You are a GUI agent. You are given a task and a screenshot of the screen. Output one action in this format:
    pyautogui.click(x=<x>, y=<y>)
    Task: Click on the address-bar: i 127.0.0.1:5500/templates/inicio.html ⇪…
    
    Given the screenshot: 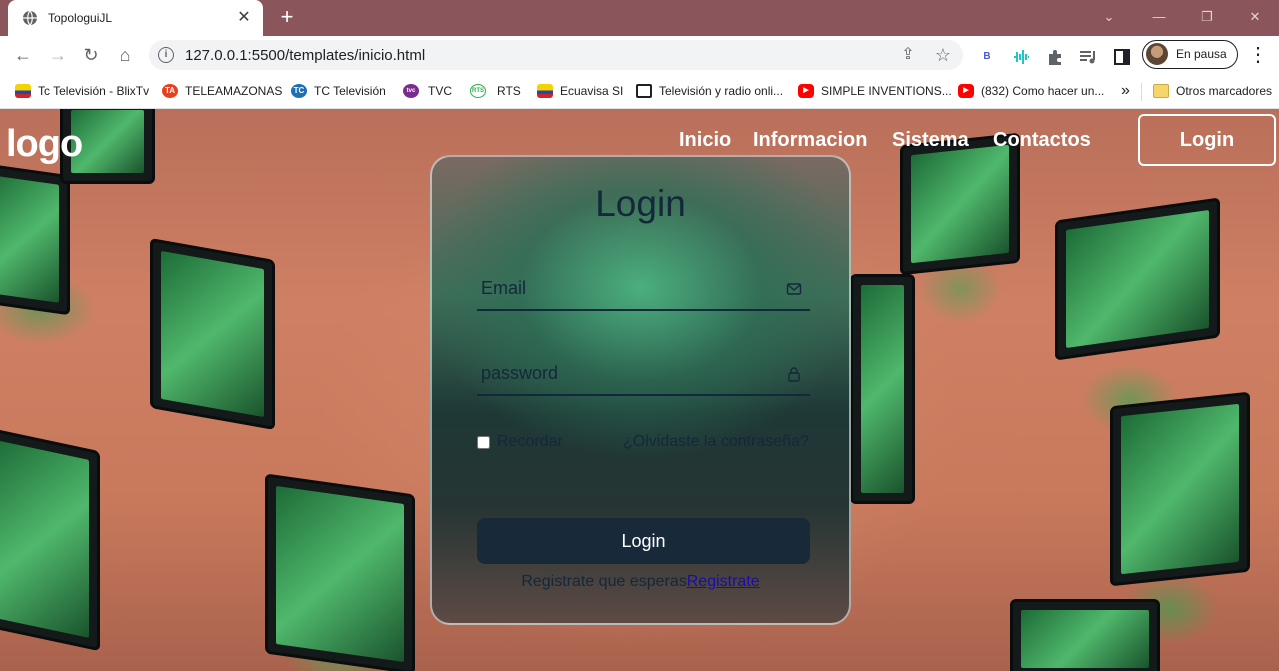 What is the action you would take?
    pyautogui.click(x=556, y=55)
    